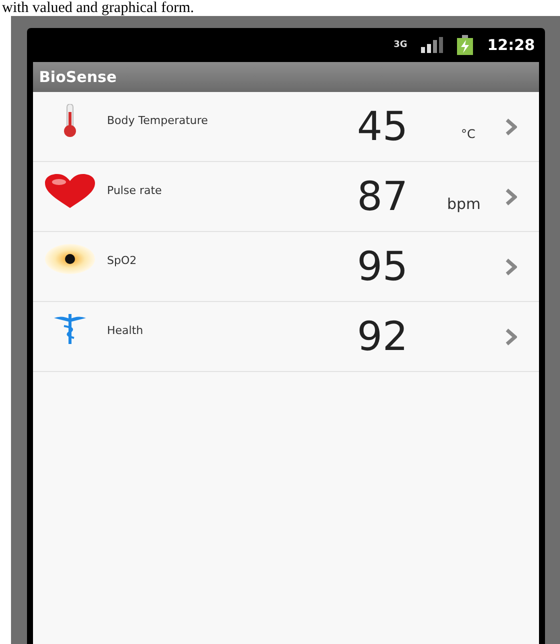 This screenshot has height=644, width=560. What do you see at coordinates (286, 197) in the screenshot?
I see `reading-row: Pulse rate 87 bpm` at bounding box center [286, 197].